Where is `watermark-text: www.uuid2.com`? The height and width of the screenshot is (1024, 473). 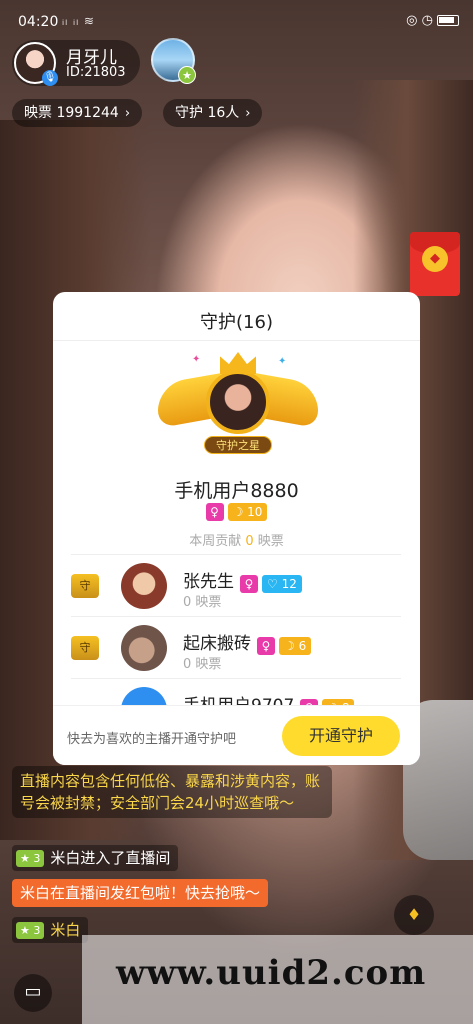
watermark-text: www.uuid2.com is located at coordinates (271, 973).